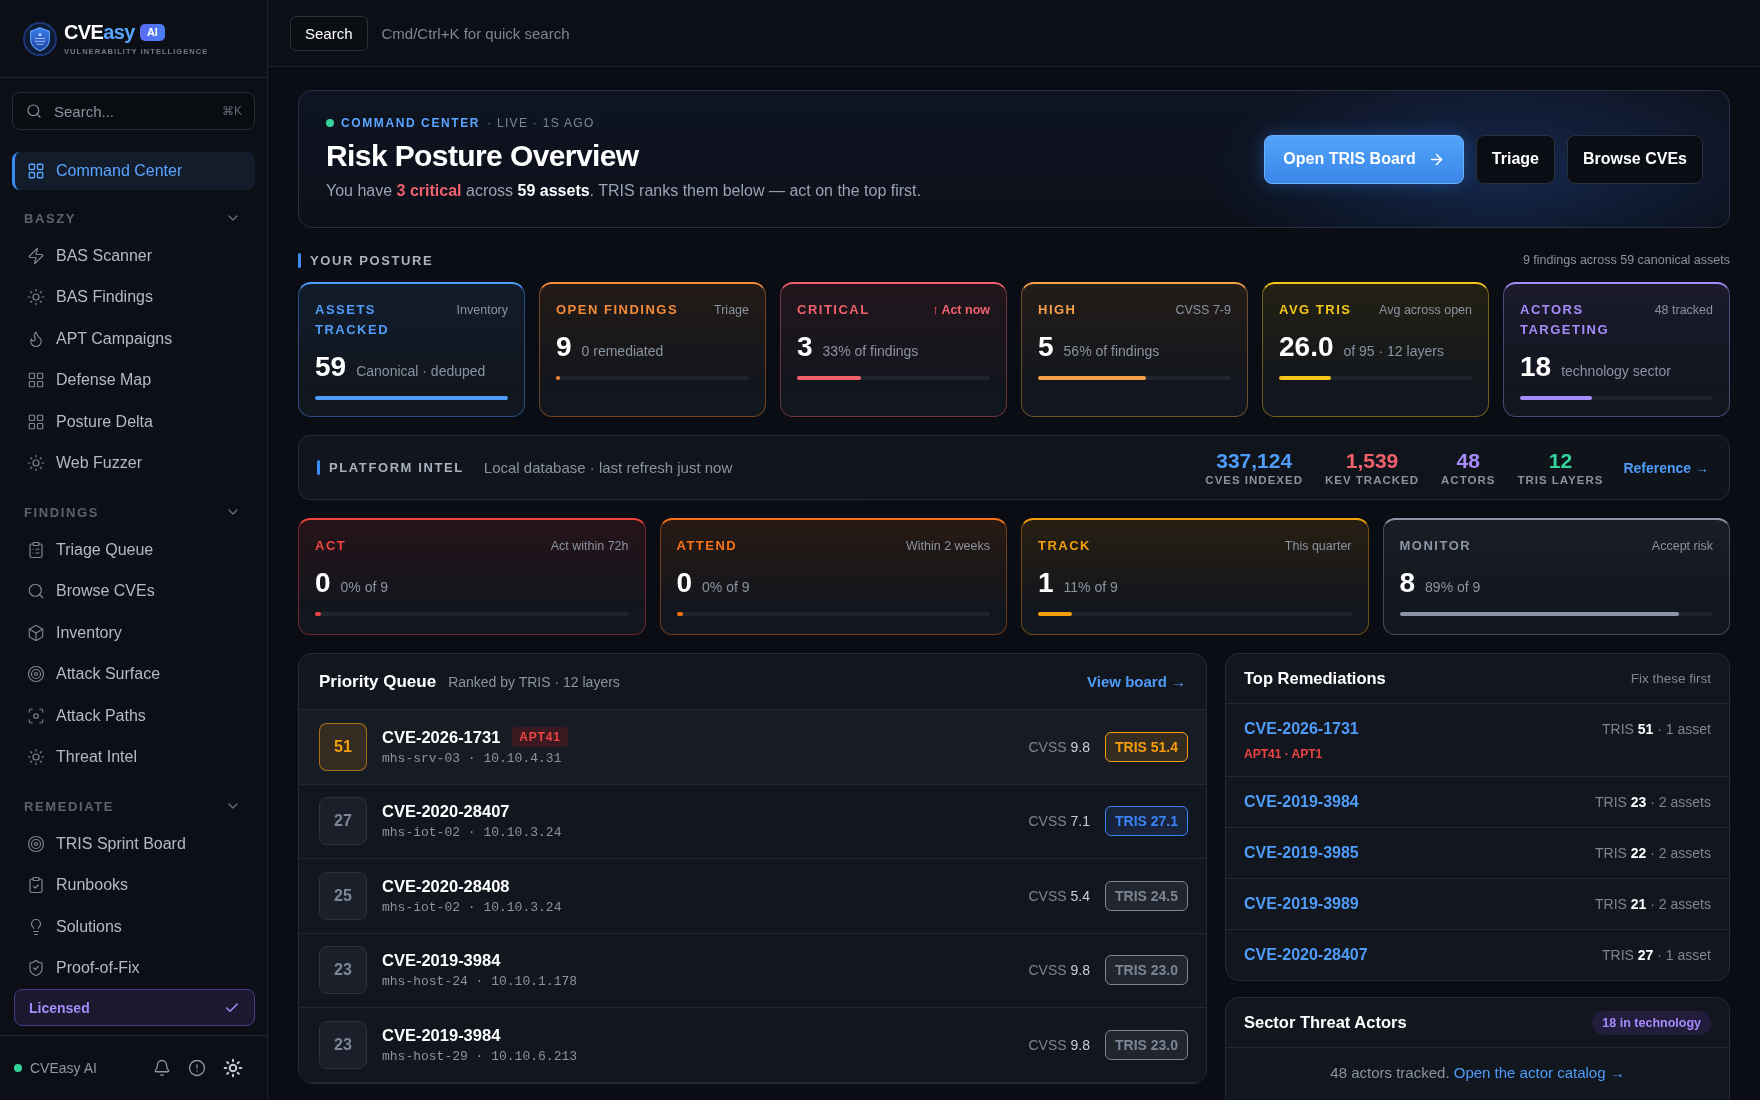  I want to click on cube-icon, so click(36, 632).